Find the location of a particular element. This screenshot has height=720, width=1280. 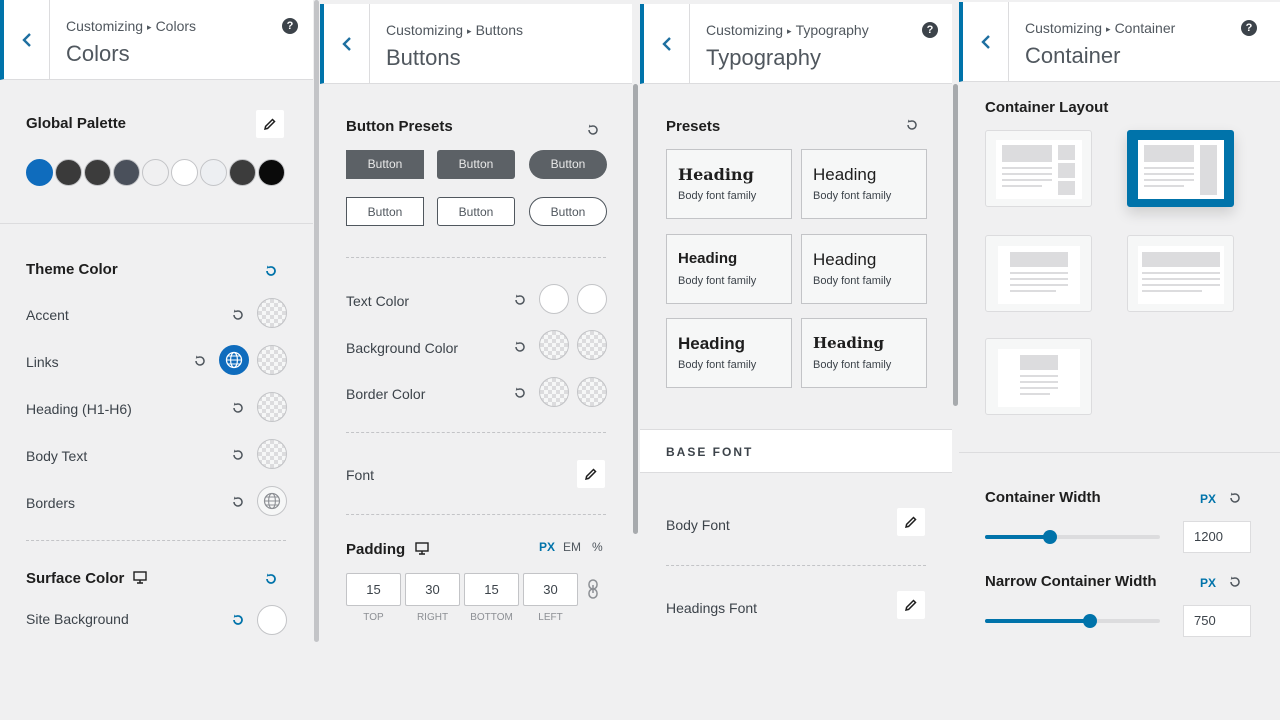

body-text-label: Body Text is located at coordinates (57, 456).